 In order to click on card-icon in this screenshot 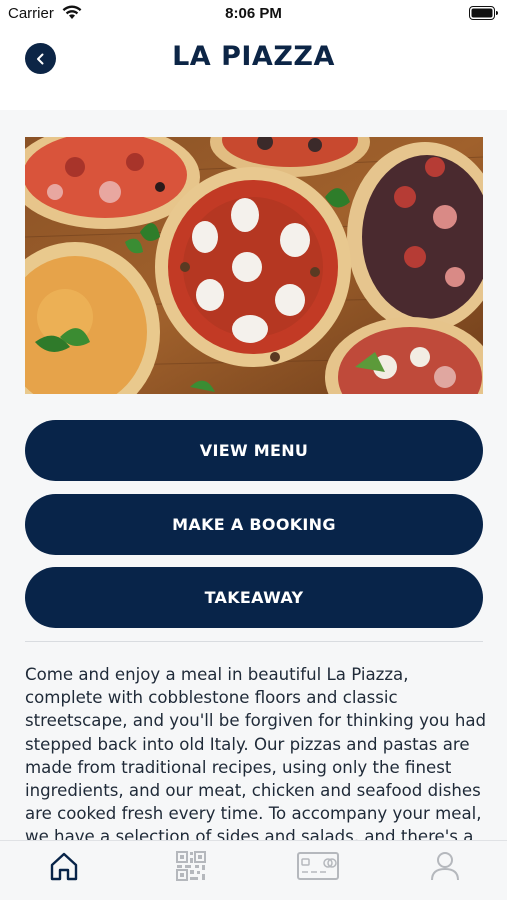, I will do `click(318, 866)`.